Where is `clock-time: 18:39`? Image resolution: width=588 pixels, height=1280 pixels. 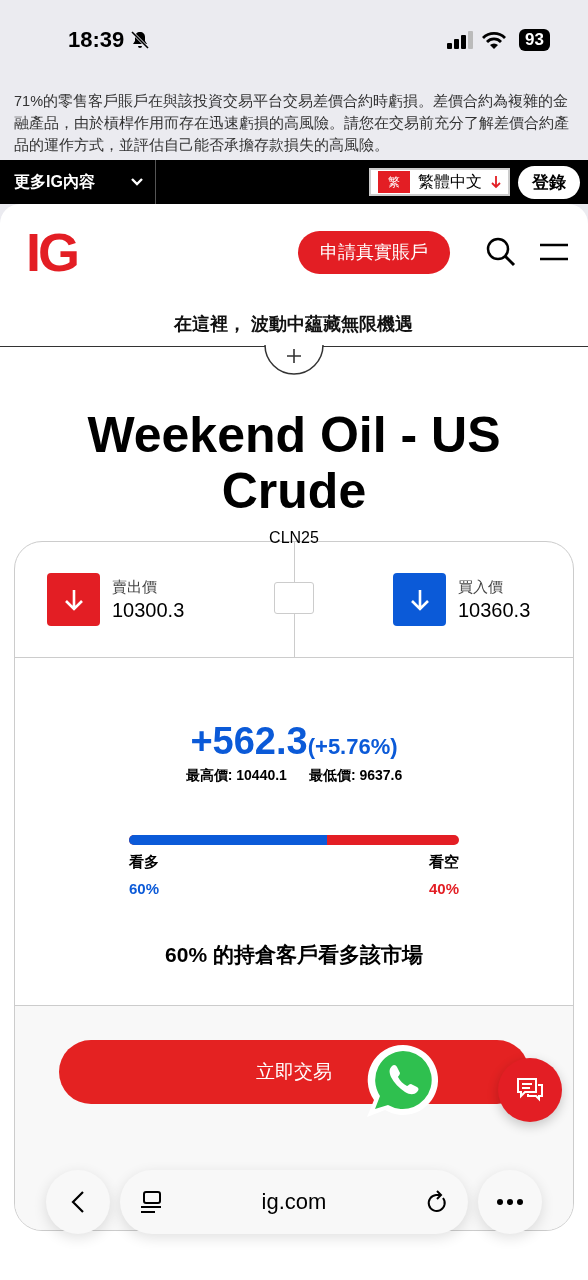
clock-time: 18:39 is located at coordinates (96, 40).